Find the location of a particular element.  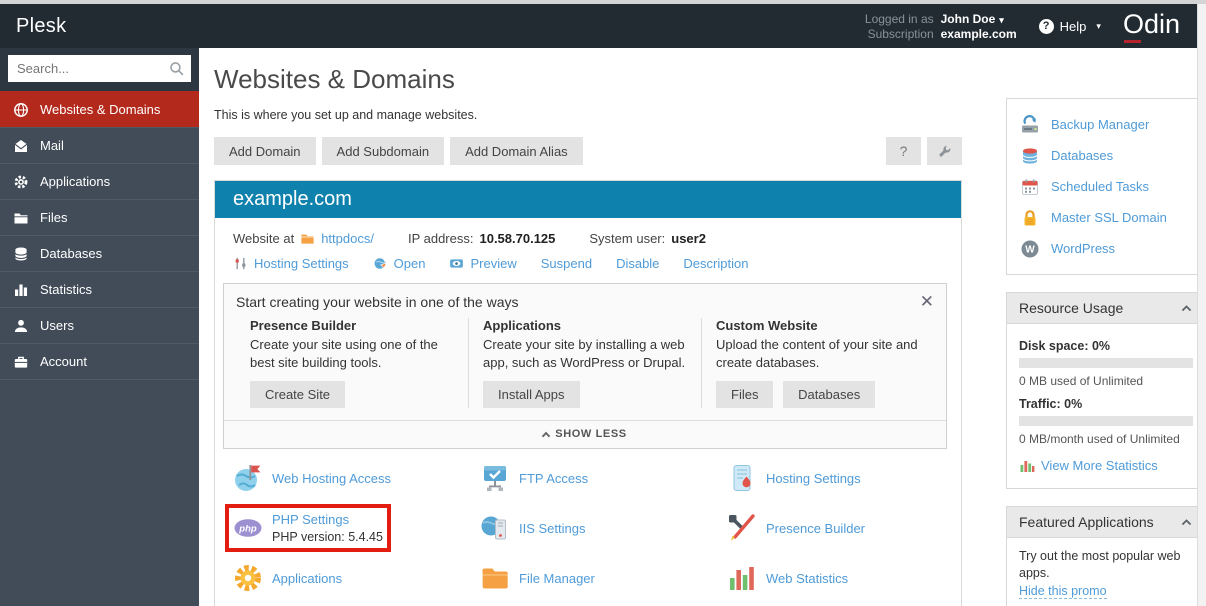

page-title: Websites & Domains is located at coordinates (334, 79).